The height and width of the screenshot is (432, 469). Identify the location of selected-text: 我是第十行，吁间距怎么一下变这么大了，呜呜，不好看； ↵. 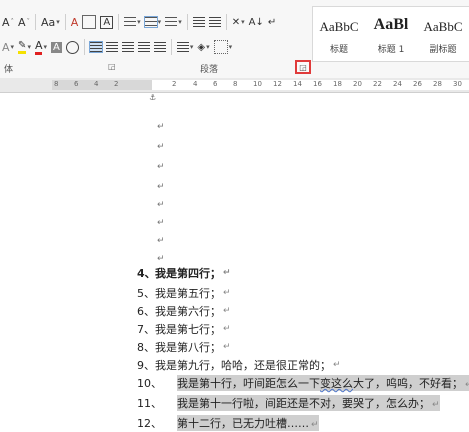
(323, 383).